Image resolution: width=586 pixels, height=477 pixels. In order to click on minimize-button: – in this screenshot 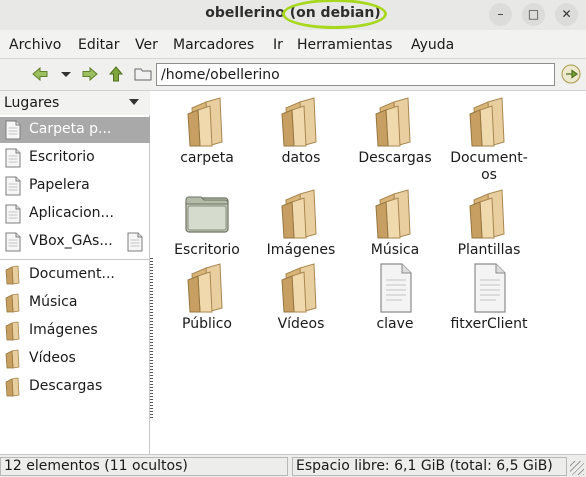, I will do `click(500, 14)`.